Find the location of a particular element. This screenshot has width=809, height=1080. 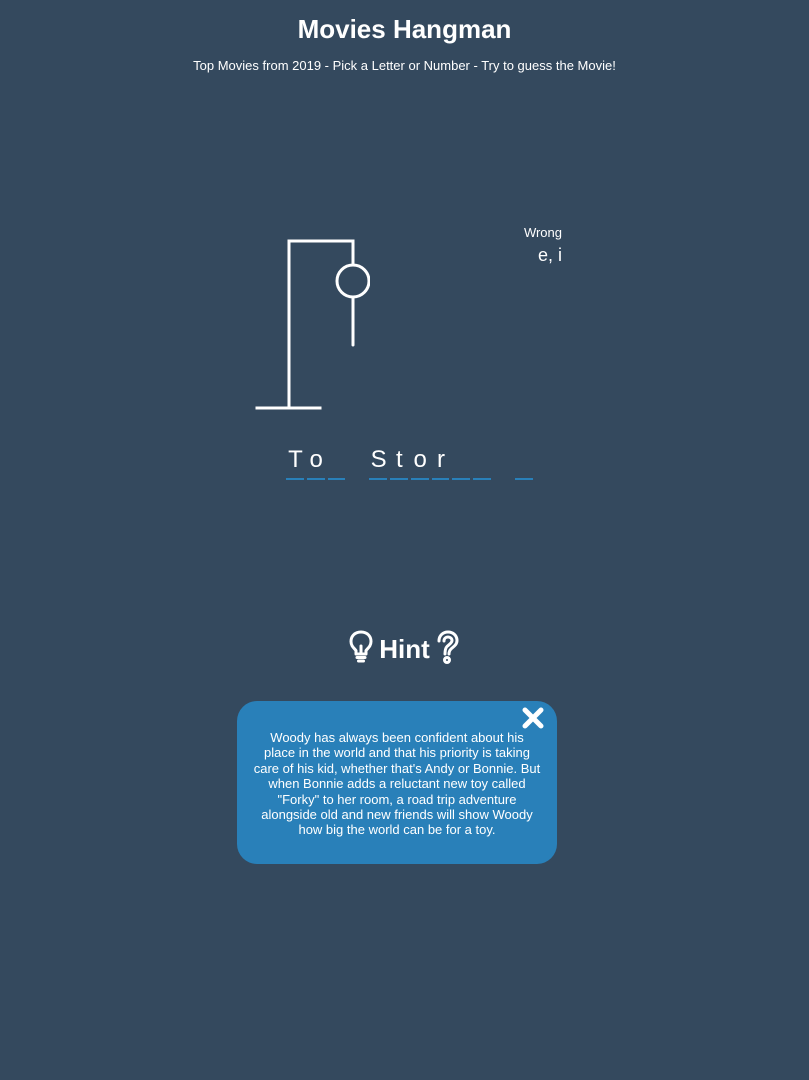

wrong-letters: e, i is located at coordinates (549, 255).